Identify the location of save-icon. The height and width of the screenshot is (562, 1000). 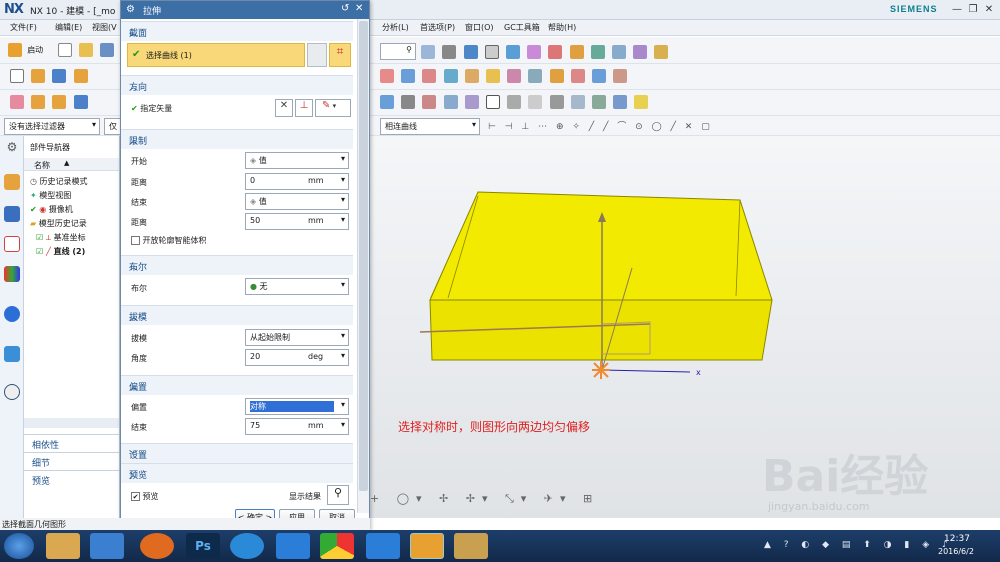
(107, 50).